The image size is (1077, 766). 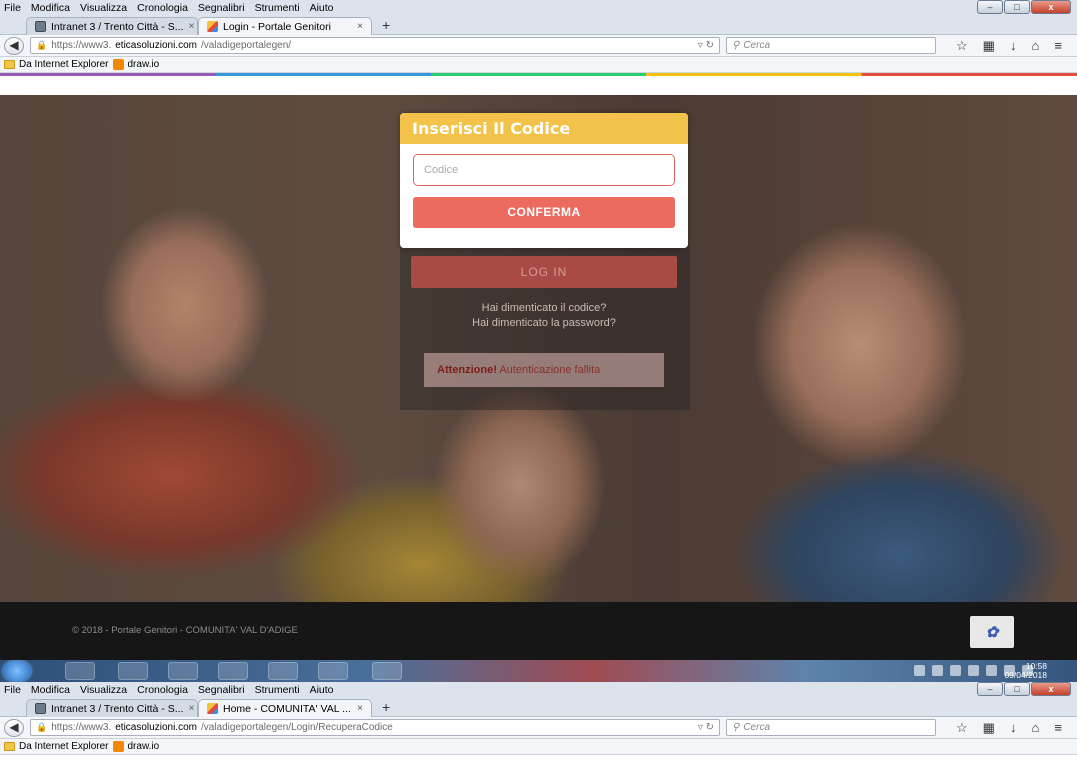 I want to click on url-path: /valadigeportalegen/, so click(x=246, y=45).